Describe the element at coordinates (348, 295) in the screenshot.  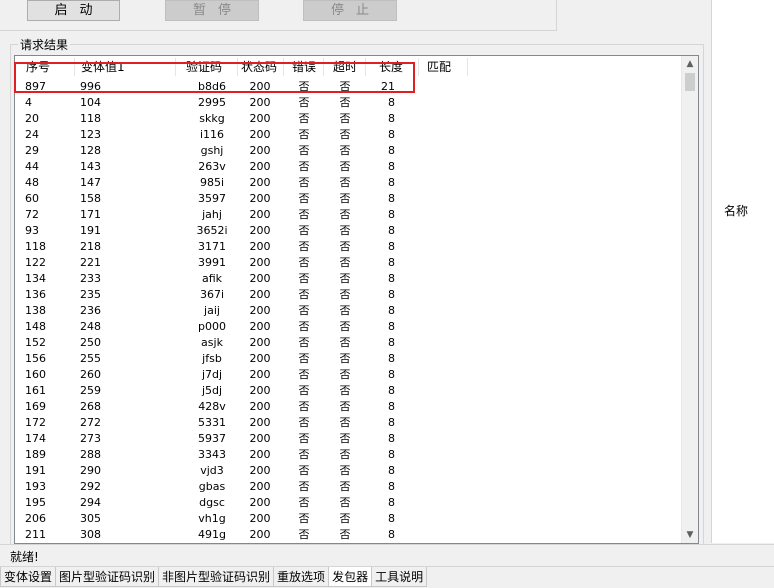
I see `table-row: 136 235 367i 200 否 否 8` at that location.